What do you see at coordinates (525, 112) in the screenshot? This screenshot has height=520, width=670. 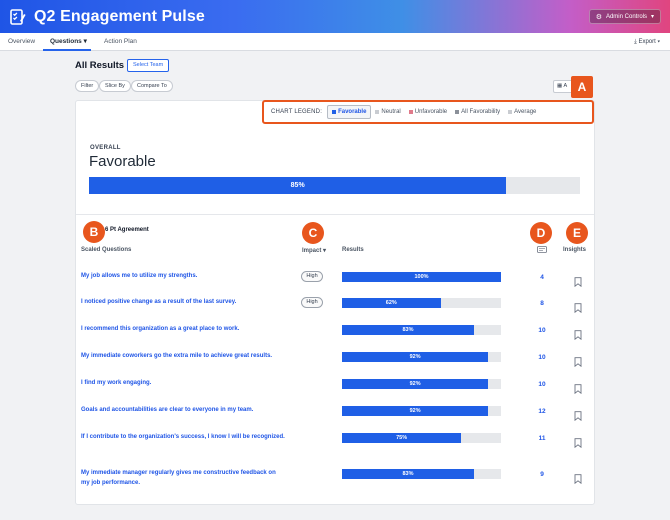 I see `legend-label: Average` at bounding box center [525, 112].